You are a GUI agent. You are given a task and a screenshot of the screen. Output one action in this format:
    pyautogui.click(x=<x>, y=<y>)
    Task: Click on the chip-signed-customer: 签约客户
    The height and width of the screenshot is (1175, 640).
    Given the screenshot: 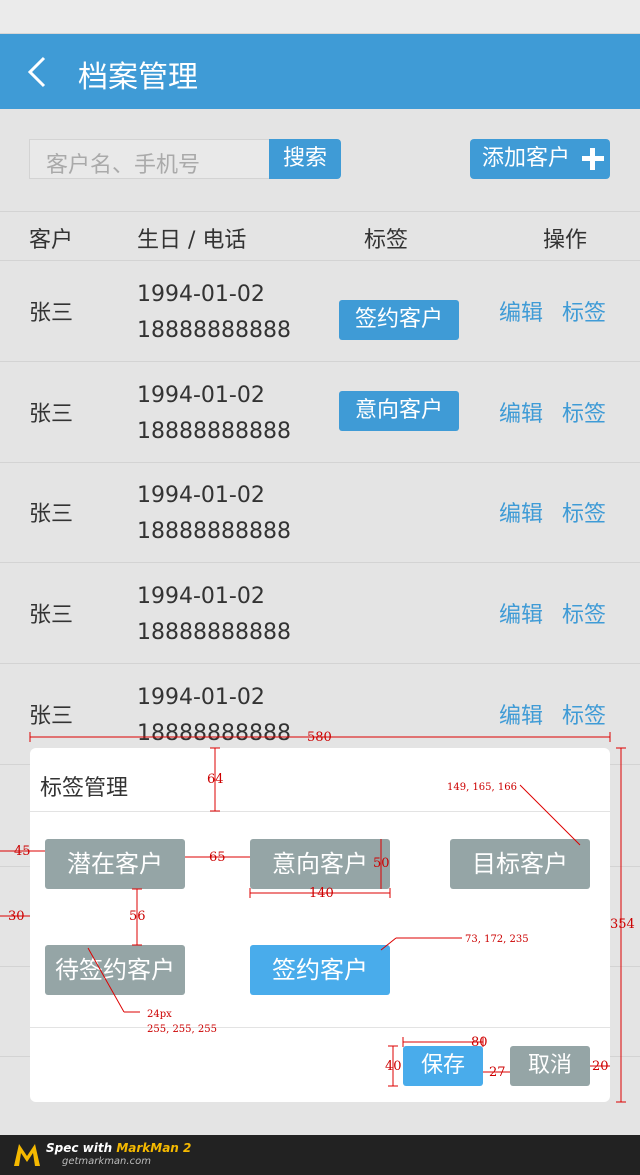 What is the action you would take?
    pyautogui.click(x=320, y=970)
    